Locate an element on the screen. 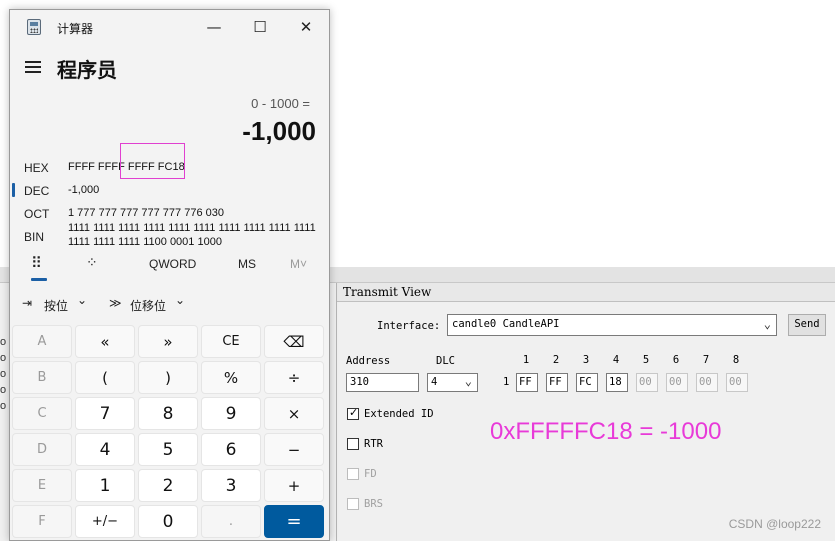 Image resolution: width=835 pixels, height=541 pixels. highlight-annotation-box is located at coordinates (152, 161).